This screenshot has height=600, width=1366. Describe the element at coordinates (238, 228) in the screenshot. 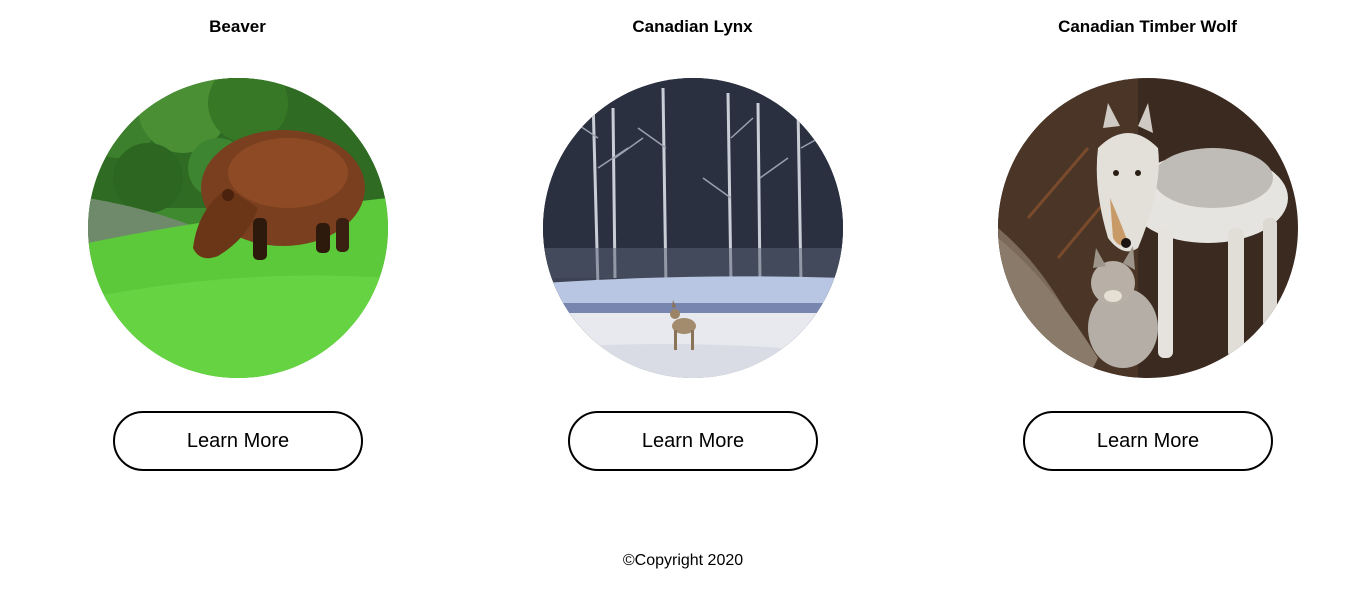

I see `capybara-grazing-photo` at that location.